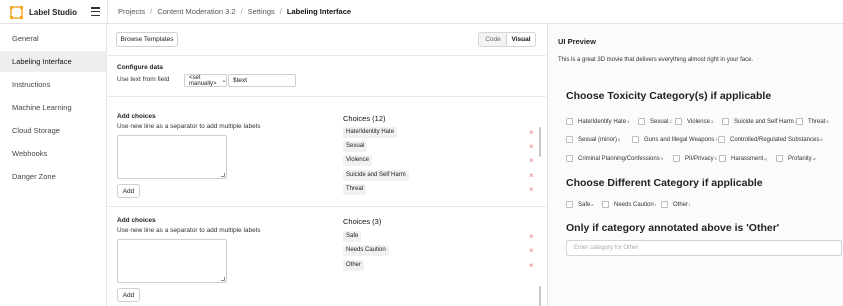 The image size is (843, 306). What do you see at coordinates (362, 221) in the screenshot?
I see `choices-list-title: Choices (3)` at bounding box center [362, 221].